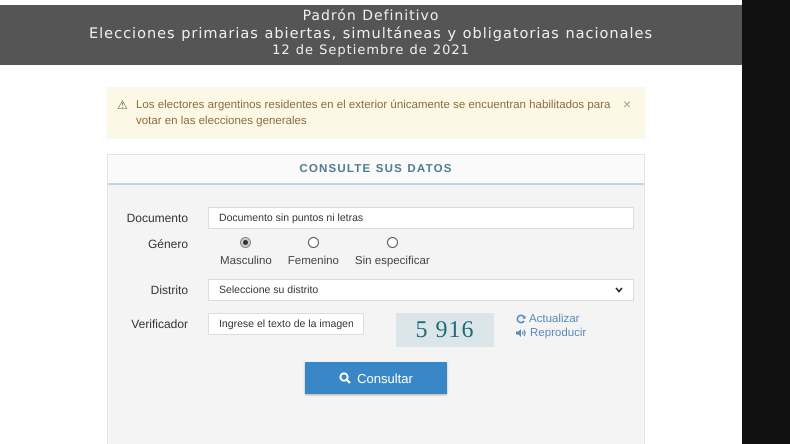 This screenshot has height=444, width=790. I want to click on field-label: Distrito, so click(169, 290).